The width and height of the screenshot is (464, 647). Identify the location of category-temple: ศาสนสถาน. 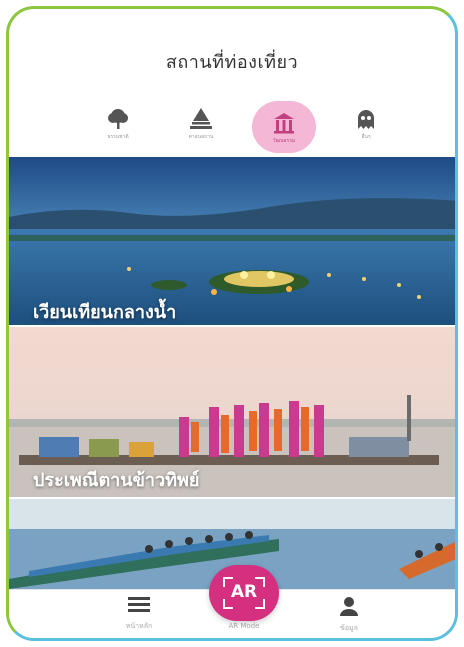
(201, 127).